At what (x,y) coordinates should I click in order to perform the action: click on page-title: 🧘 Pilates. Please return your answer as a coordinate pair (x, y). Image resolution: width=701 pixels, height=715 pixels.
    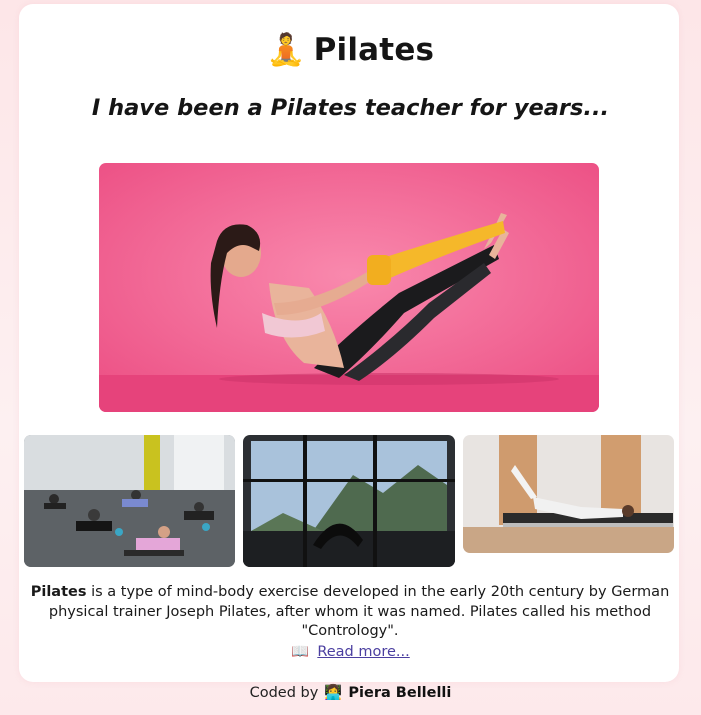
    Looking at the image, I should click on (350, 49).